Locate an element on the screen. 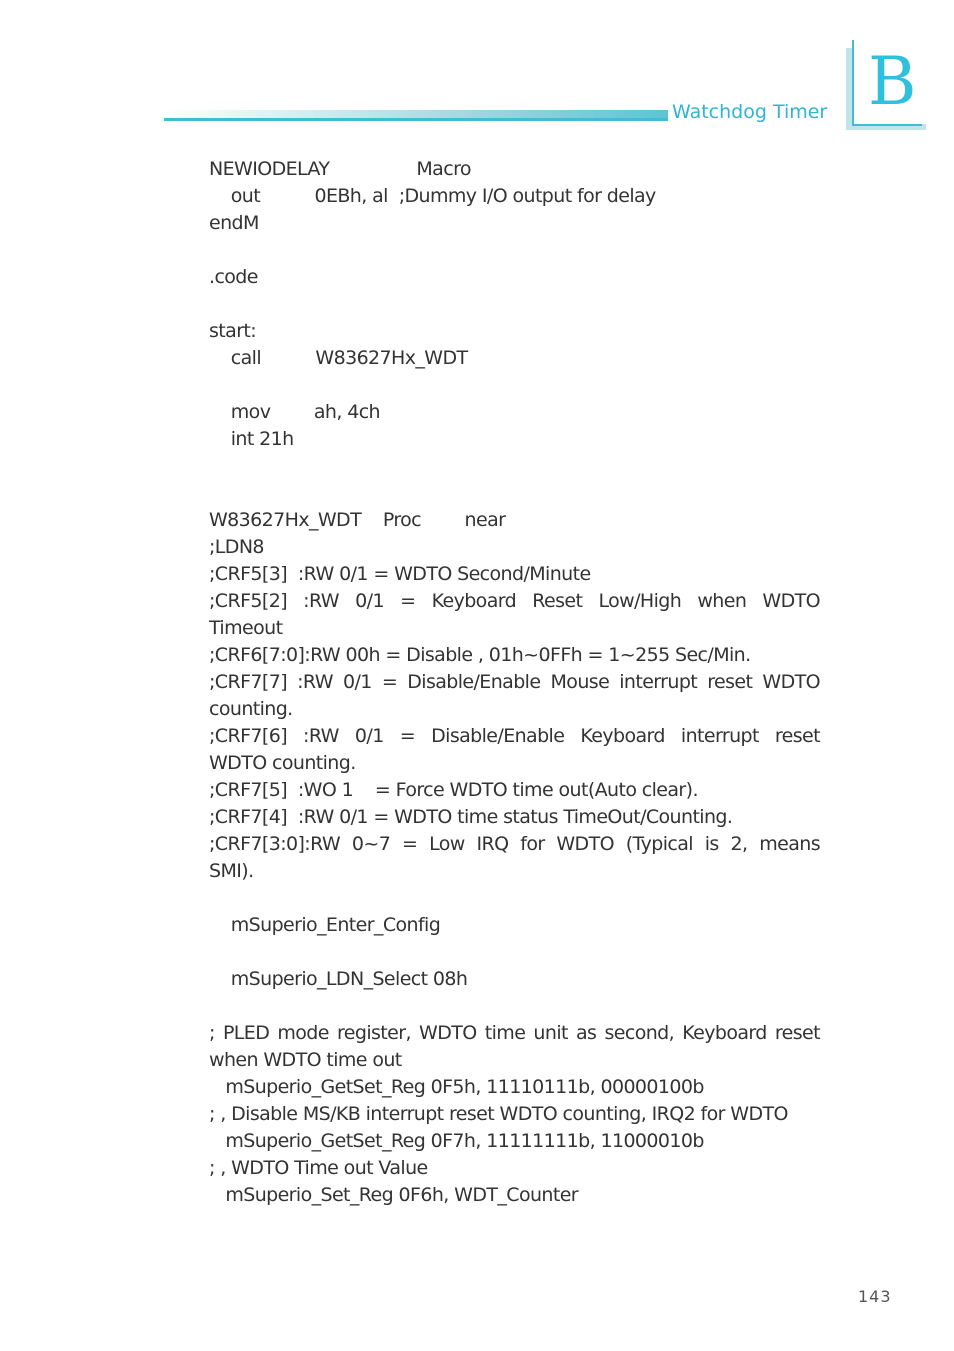 The image size is (954, 1351). chapter-tab: B is located at coordinates (886, 85).